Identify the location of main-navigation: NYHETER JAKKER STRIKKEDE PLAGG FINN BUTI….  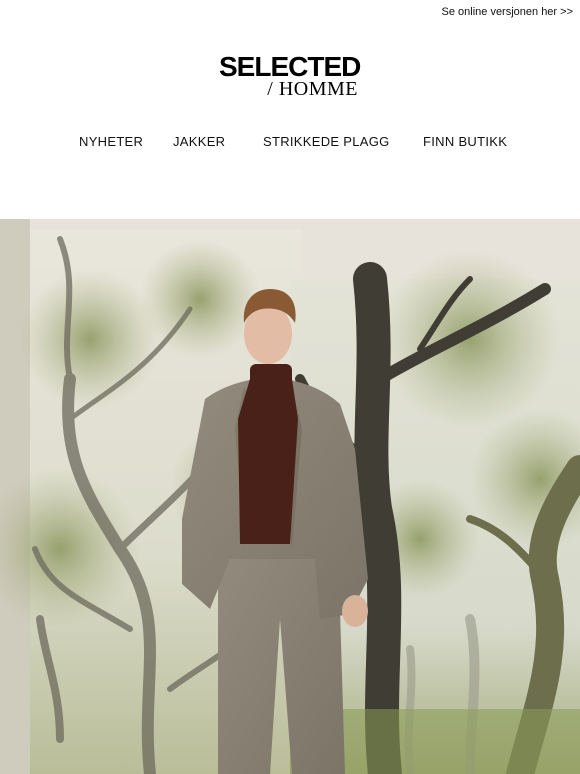
(290, 144).